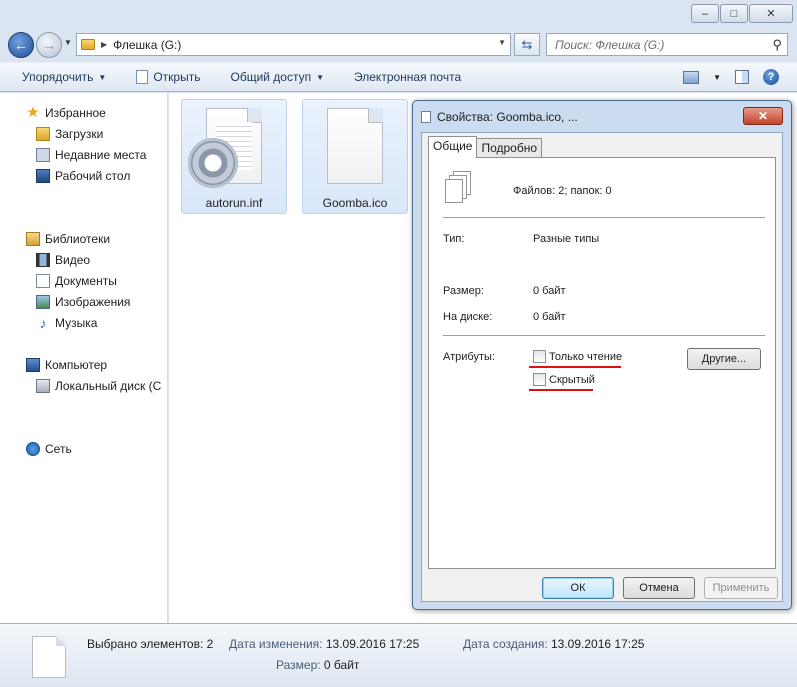 This screenshot has width=797, height=687. What do you see at coordinates (76, 365) in the screenshot?
I see `nav-label: Компьютер` at bounding box center [76, 365].